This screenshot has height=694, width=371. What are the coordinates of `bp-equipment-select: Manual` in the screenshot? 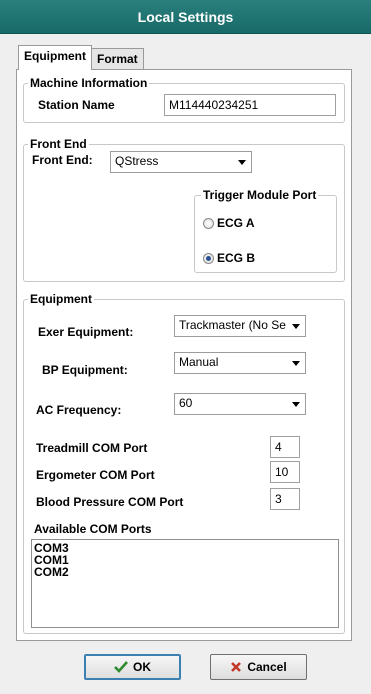 It's located at (240, 363).